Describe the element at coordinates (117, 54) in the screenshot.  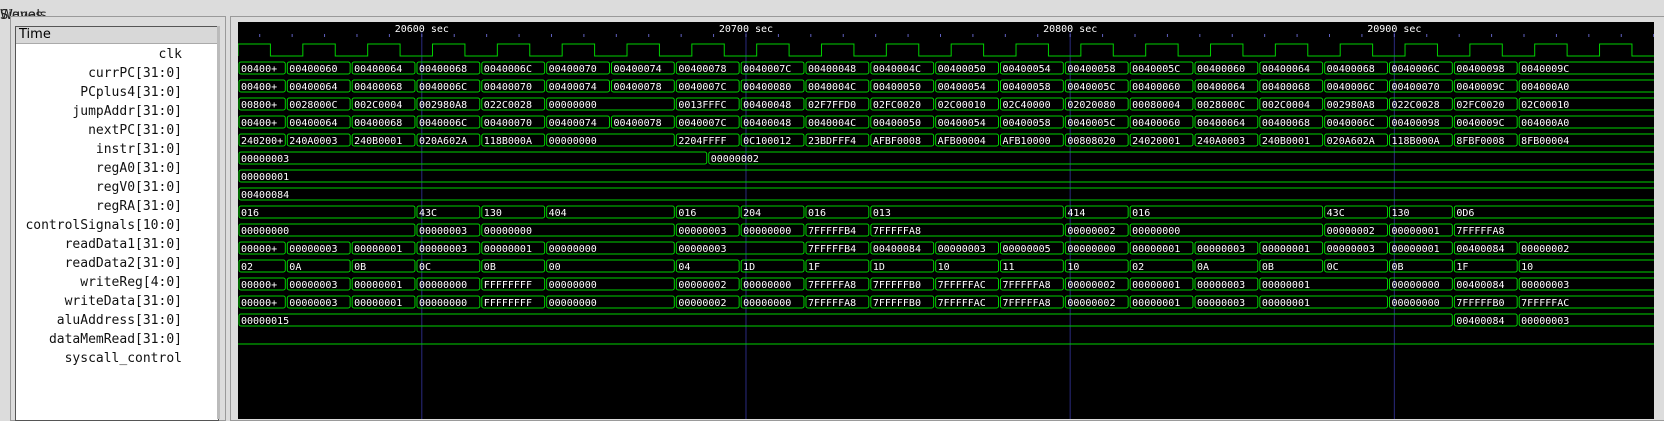
I see `signal-name-clk: clk` at that location.